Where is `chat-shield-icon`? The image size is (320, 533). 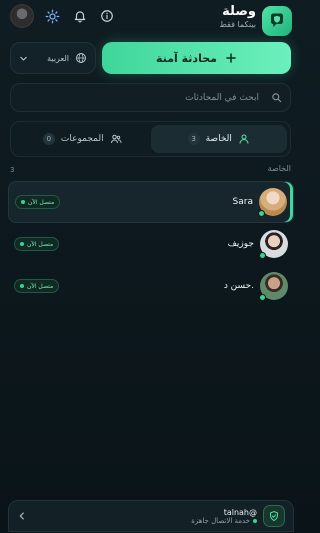
chat-shield-icon is located at coordinates (277, 20).